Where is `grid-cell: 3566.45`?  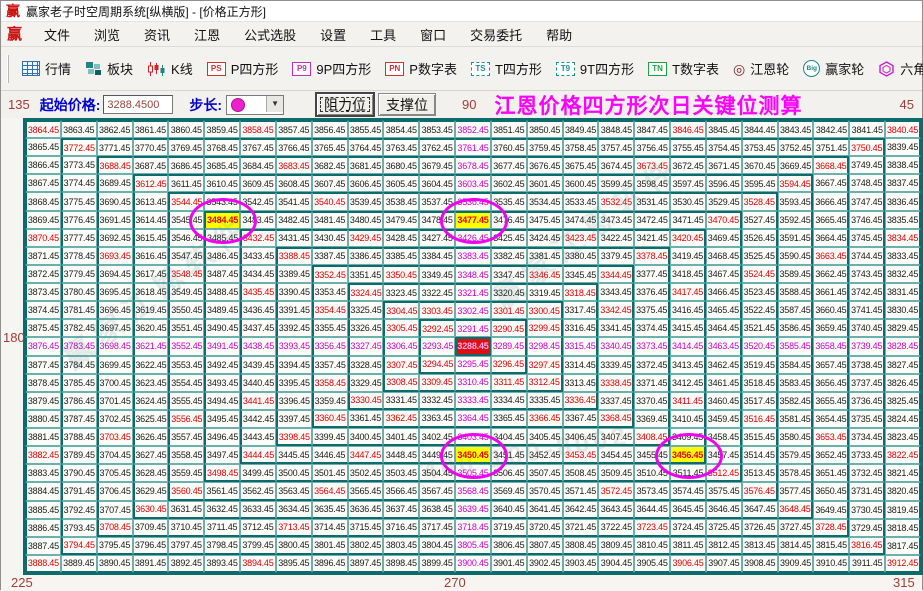 grid-cell: 3566.45 is located at coordinates (401, 491).